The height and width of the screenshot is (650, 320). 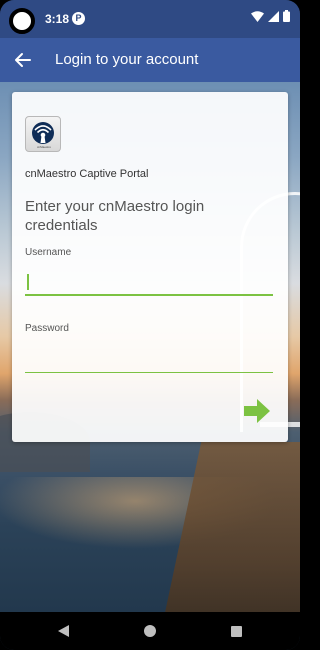 What do you see at coordinates (236, 631) in the screenshot?
I see `nav-recent-icon` at bounding box center [236, 631].